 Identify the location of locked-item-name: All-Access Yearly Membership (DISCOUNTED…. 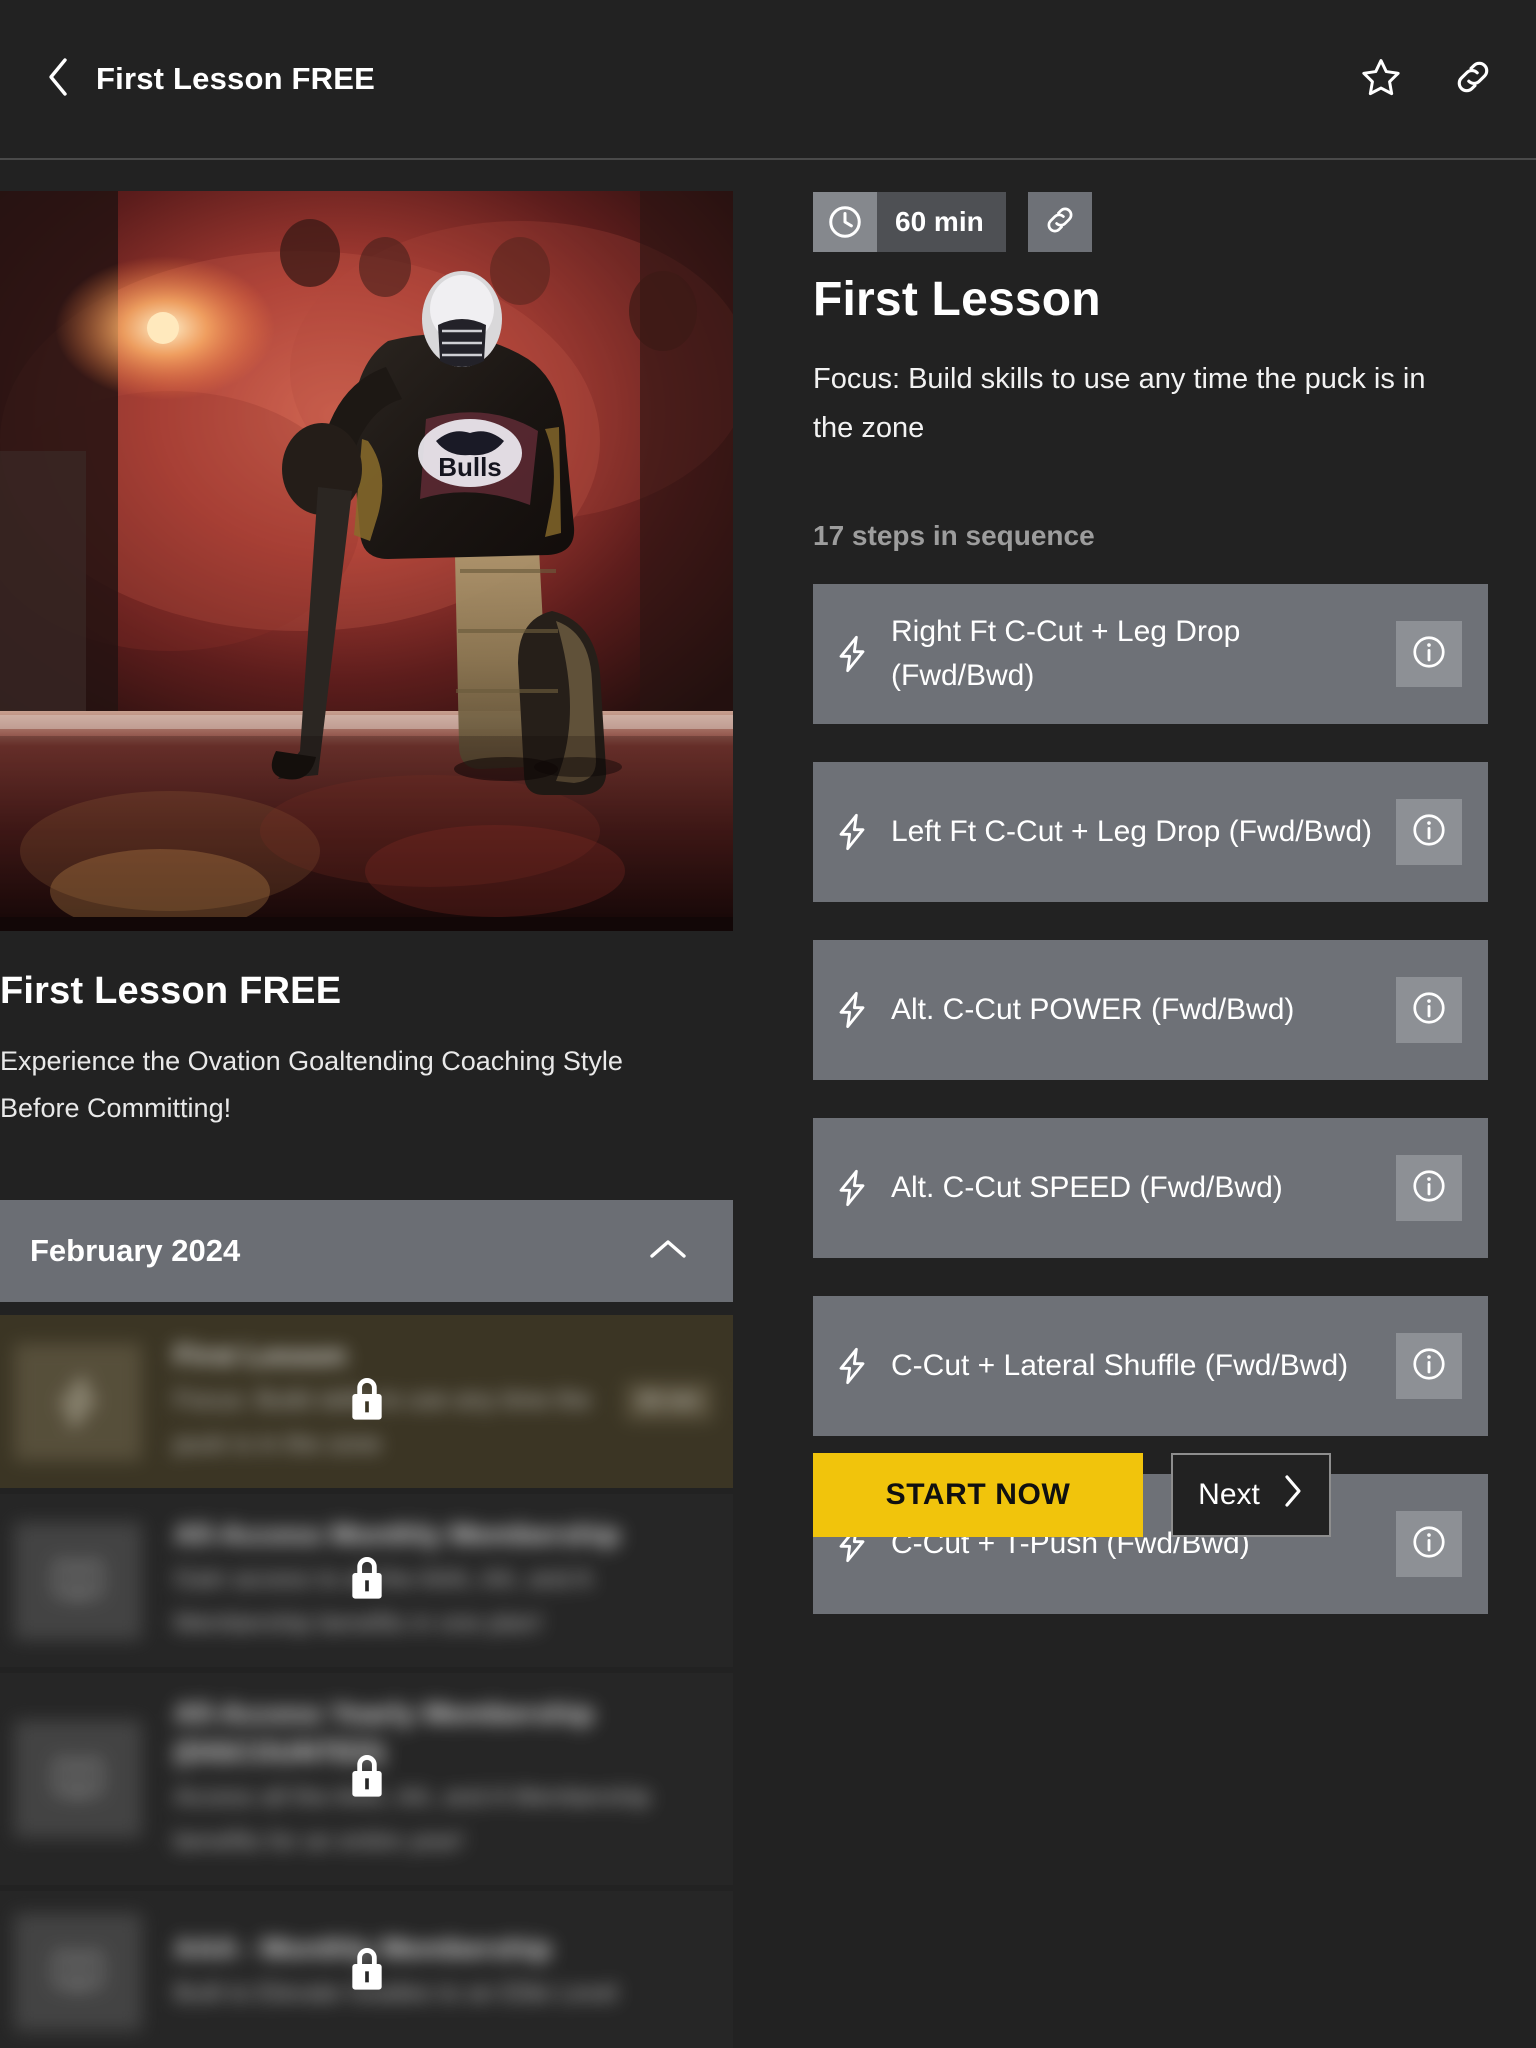
(384, 1733).